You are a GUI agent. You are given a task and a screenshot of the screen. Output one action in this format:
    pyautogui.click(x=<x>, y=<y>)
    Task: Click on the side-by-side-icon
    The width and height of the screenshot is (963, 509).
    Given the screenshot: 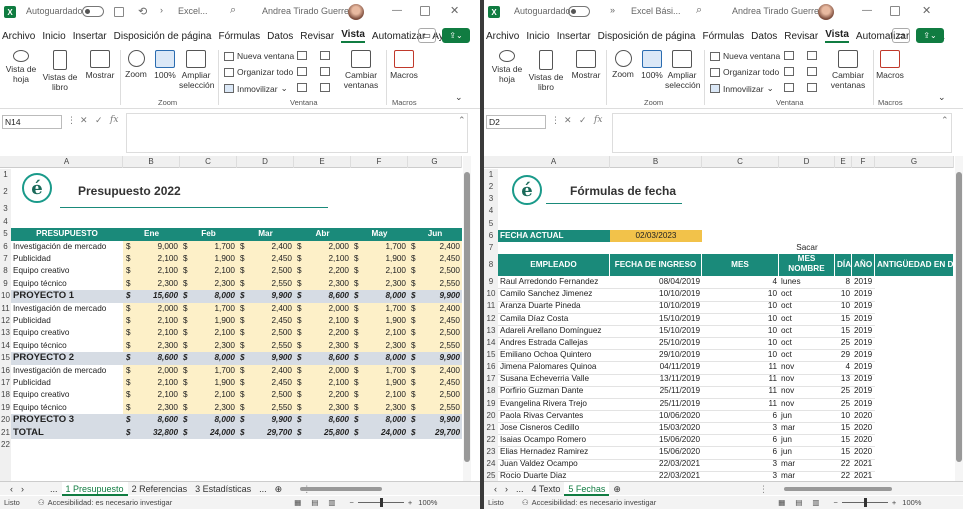 What is the action you would take?
    pyautogui.click(x=326, y=55)
    